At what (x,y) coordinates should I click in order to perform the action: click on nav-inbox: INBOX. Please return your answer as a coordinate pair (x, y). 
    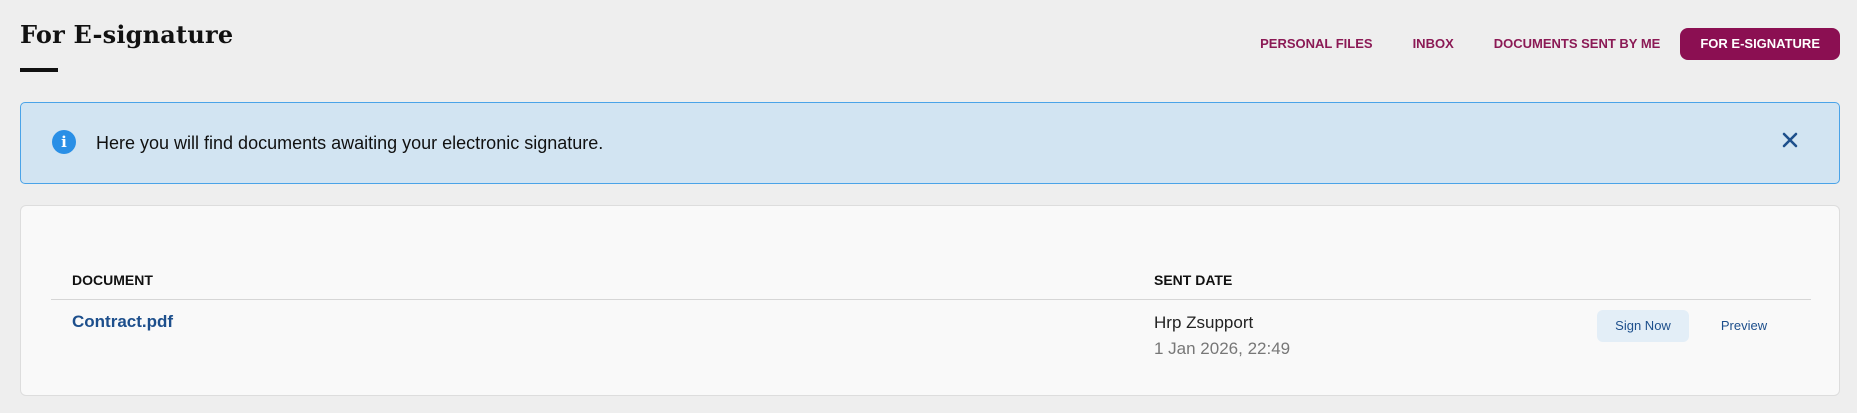
    Looking at the image, I should click on (1433, 44).